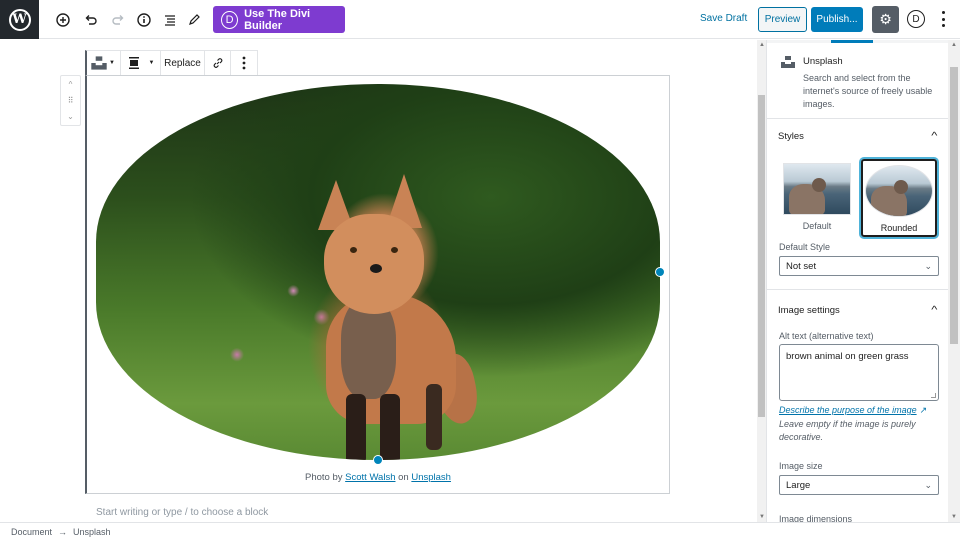 The width and height of the screenshot is (960, 540). Describe the element at coordinates (933, 395) in the screenshot. I see `resize-grip-icon` at that location.